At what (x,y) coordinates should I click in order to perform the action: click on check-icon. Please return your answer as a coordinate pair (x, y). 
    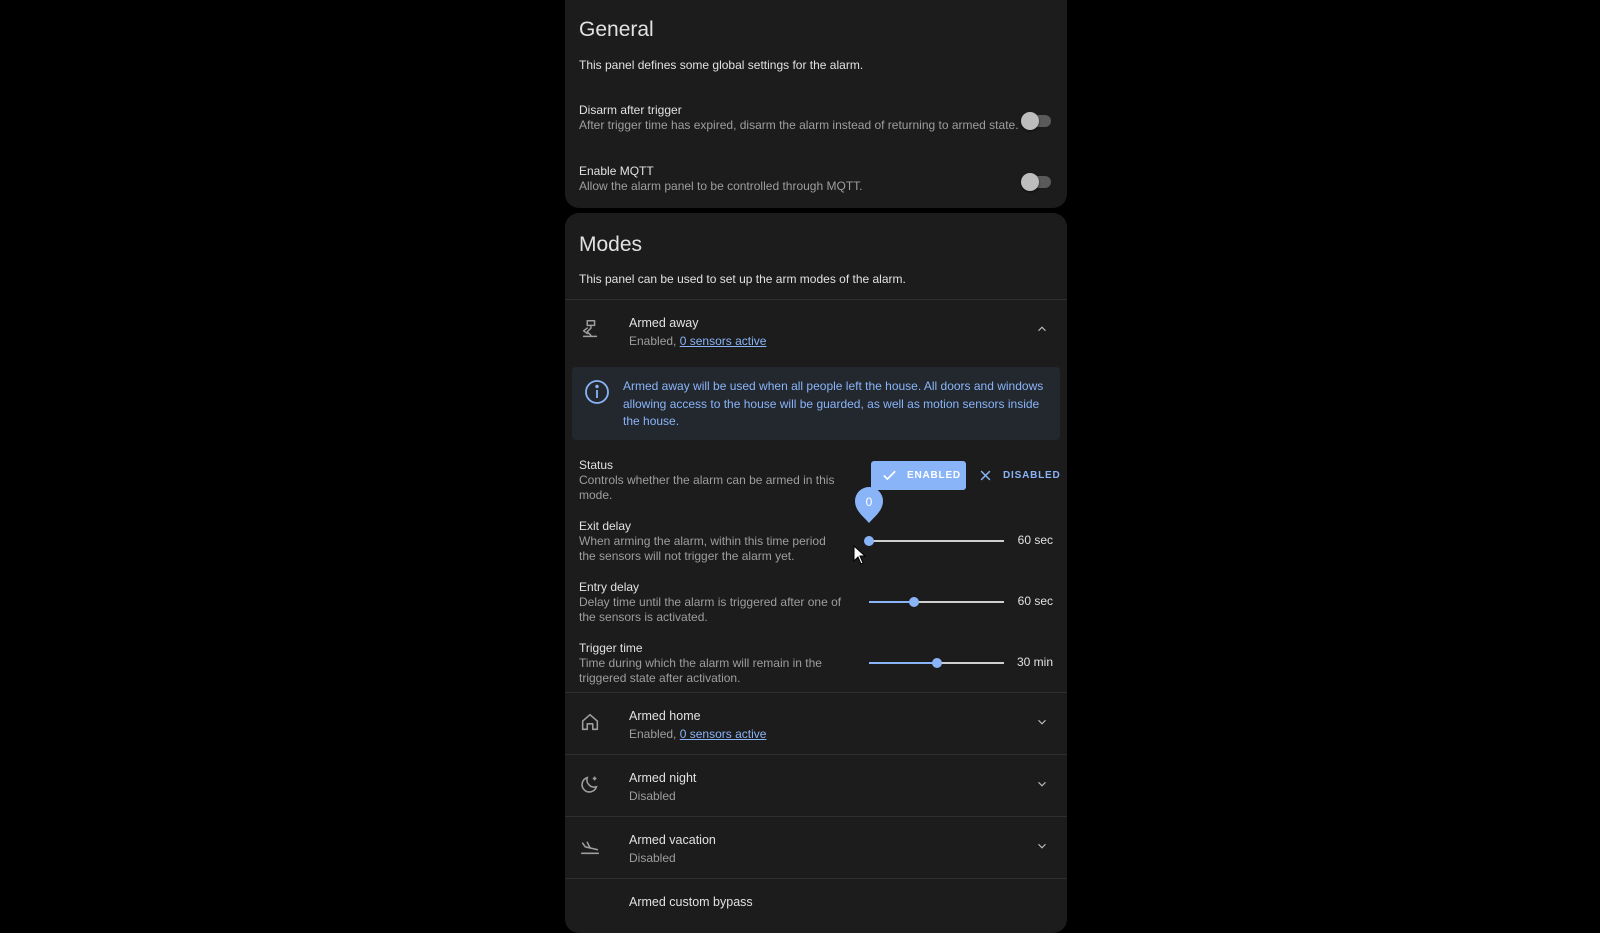
    Looking at the image, I should click on (889, 475).